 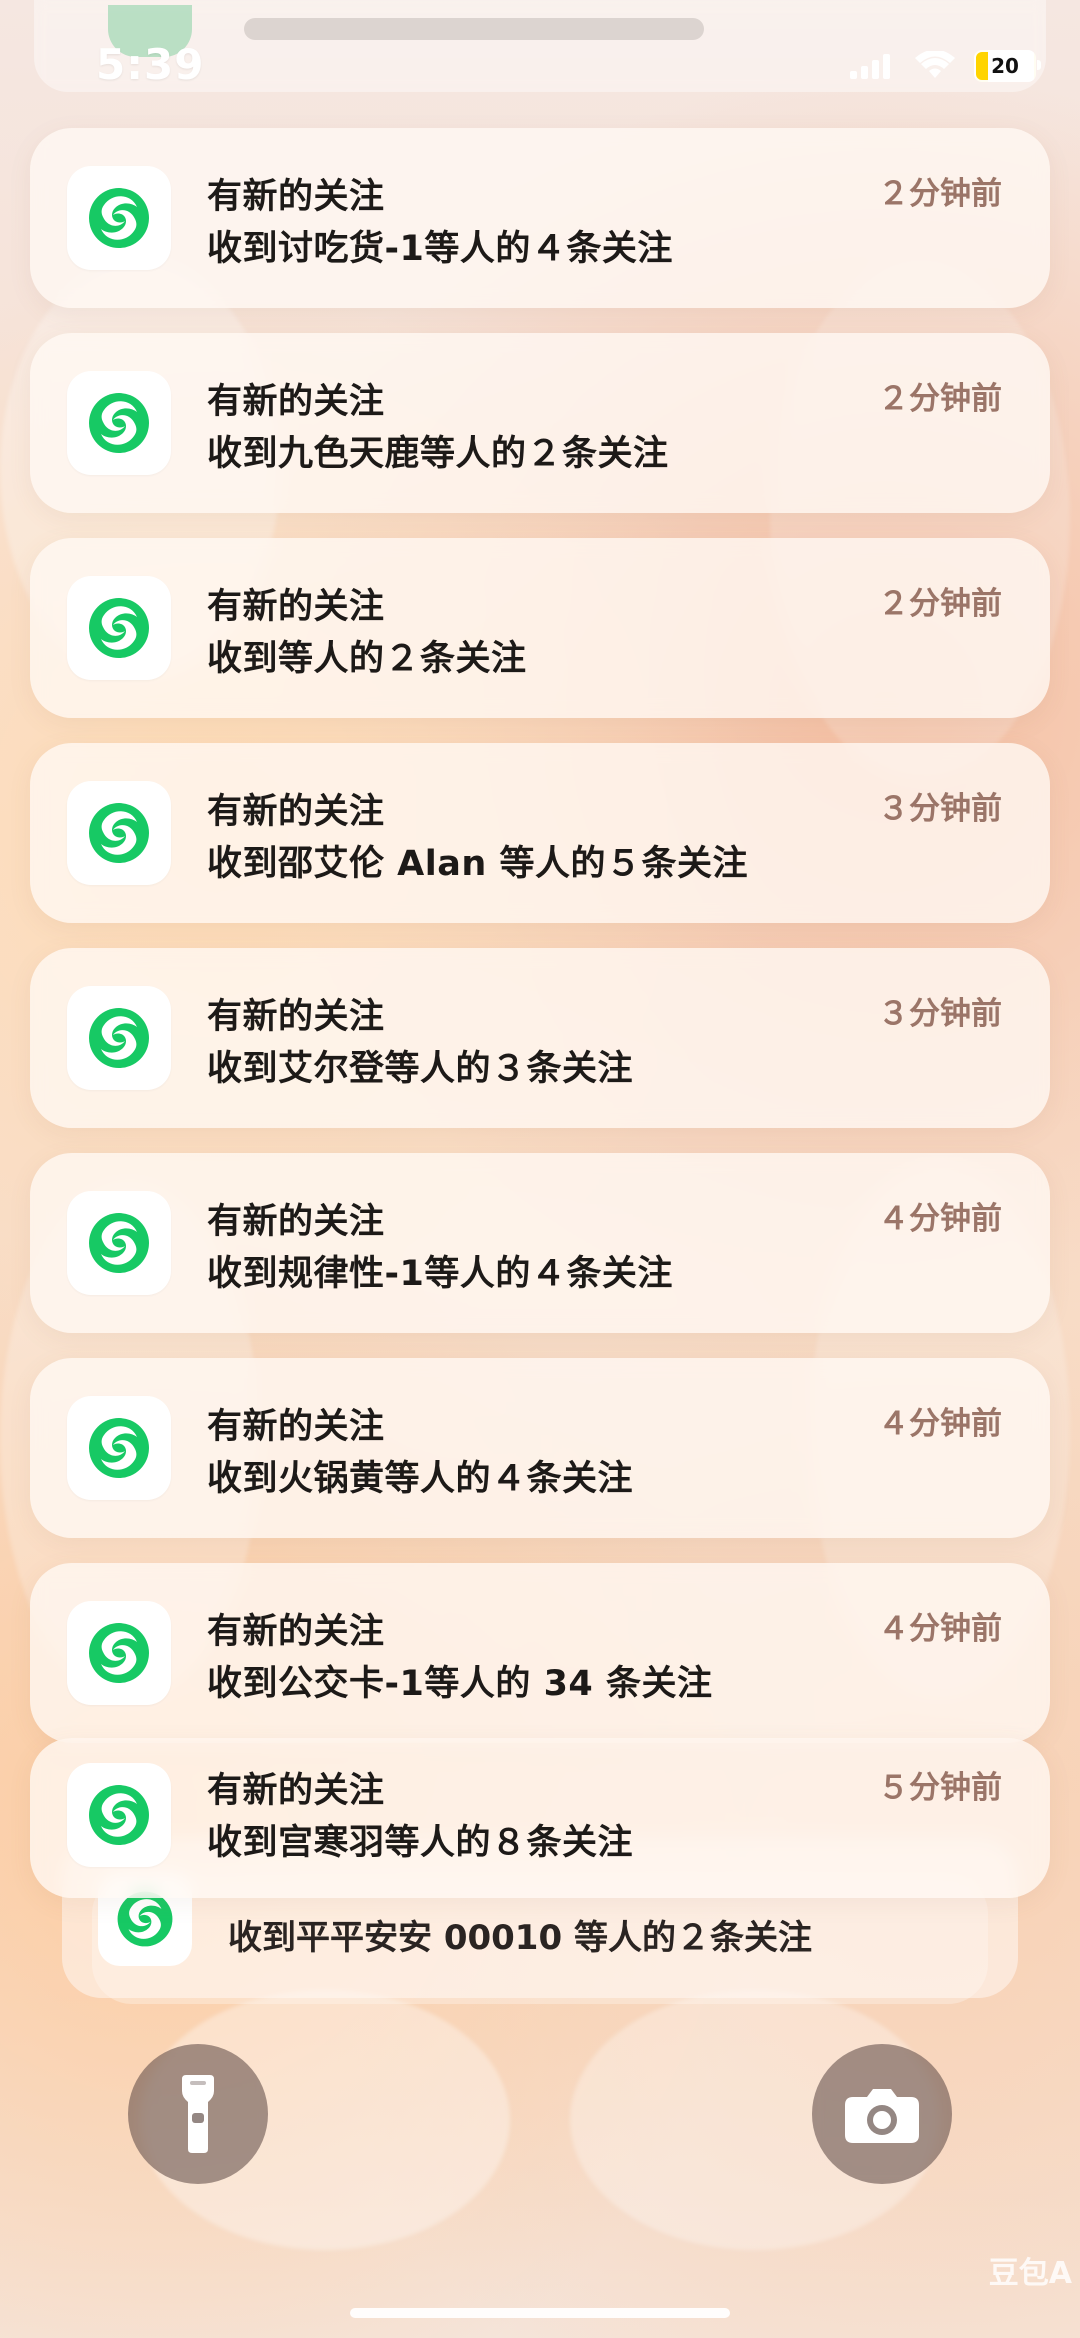 What do you see at coordinates (150, 64) in the screenshot?
I see `status-time: 5:39` at bounding box center [150, 64].